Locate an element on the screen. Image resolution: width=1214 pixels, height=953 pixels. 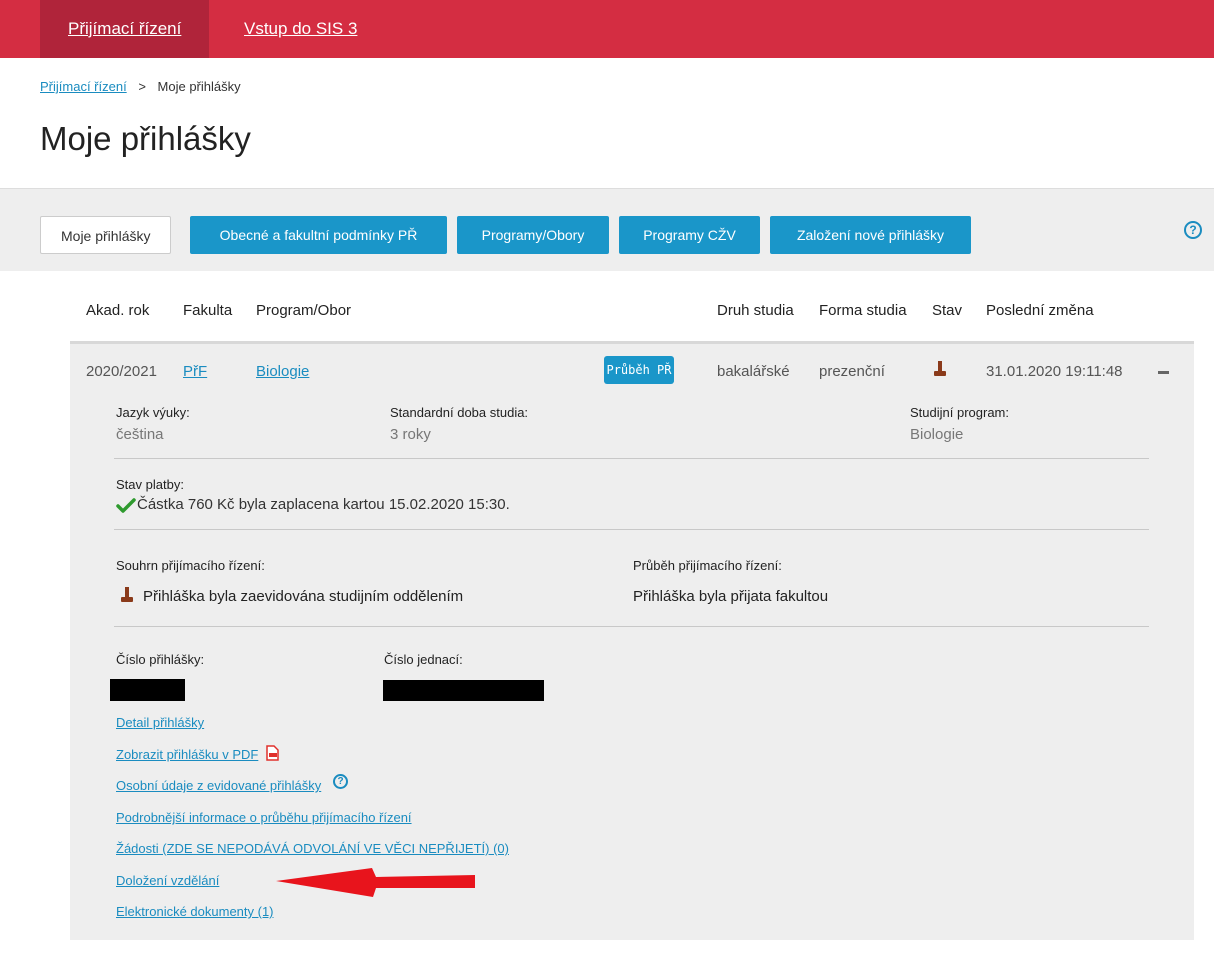
link-application-detail: Detail přihlášky is located at coordinates (160, 722).